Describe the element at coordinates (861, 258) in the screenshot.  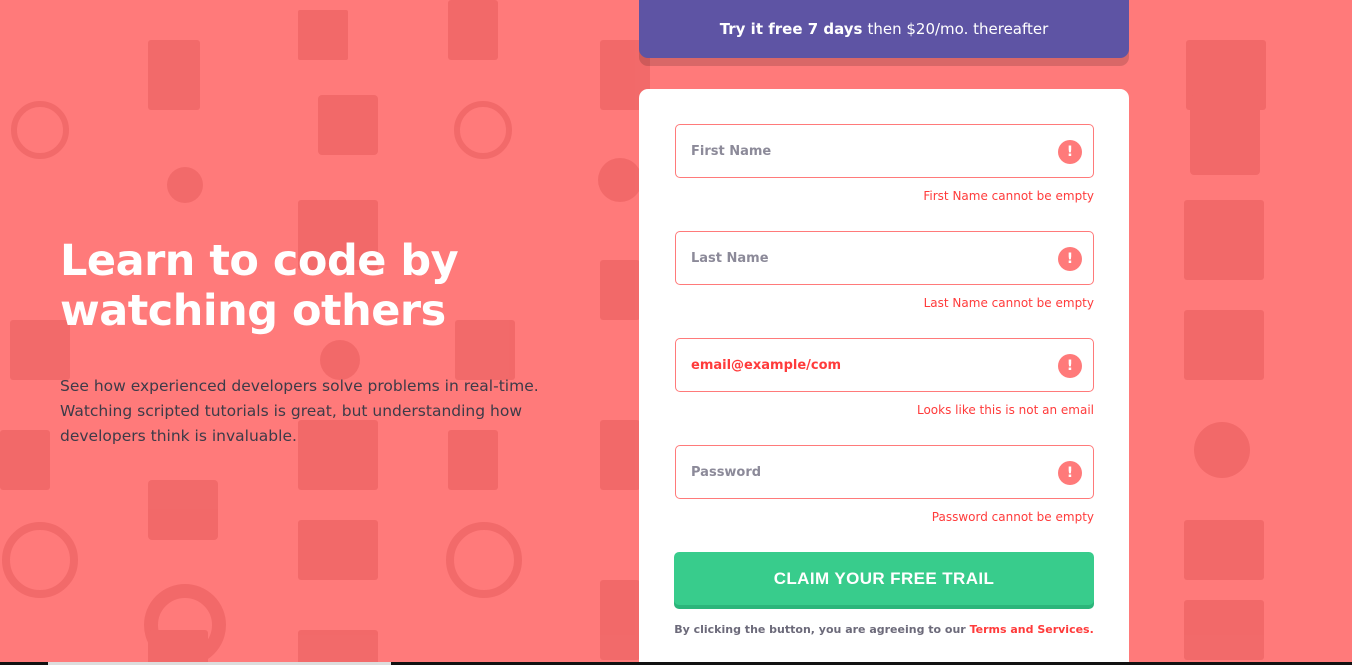
I see `last-name-input` at that location.